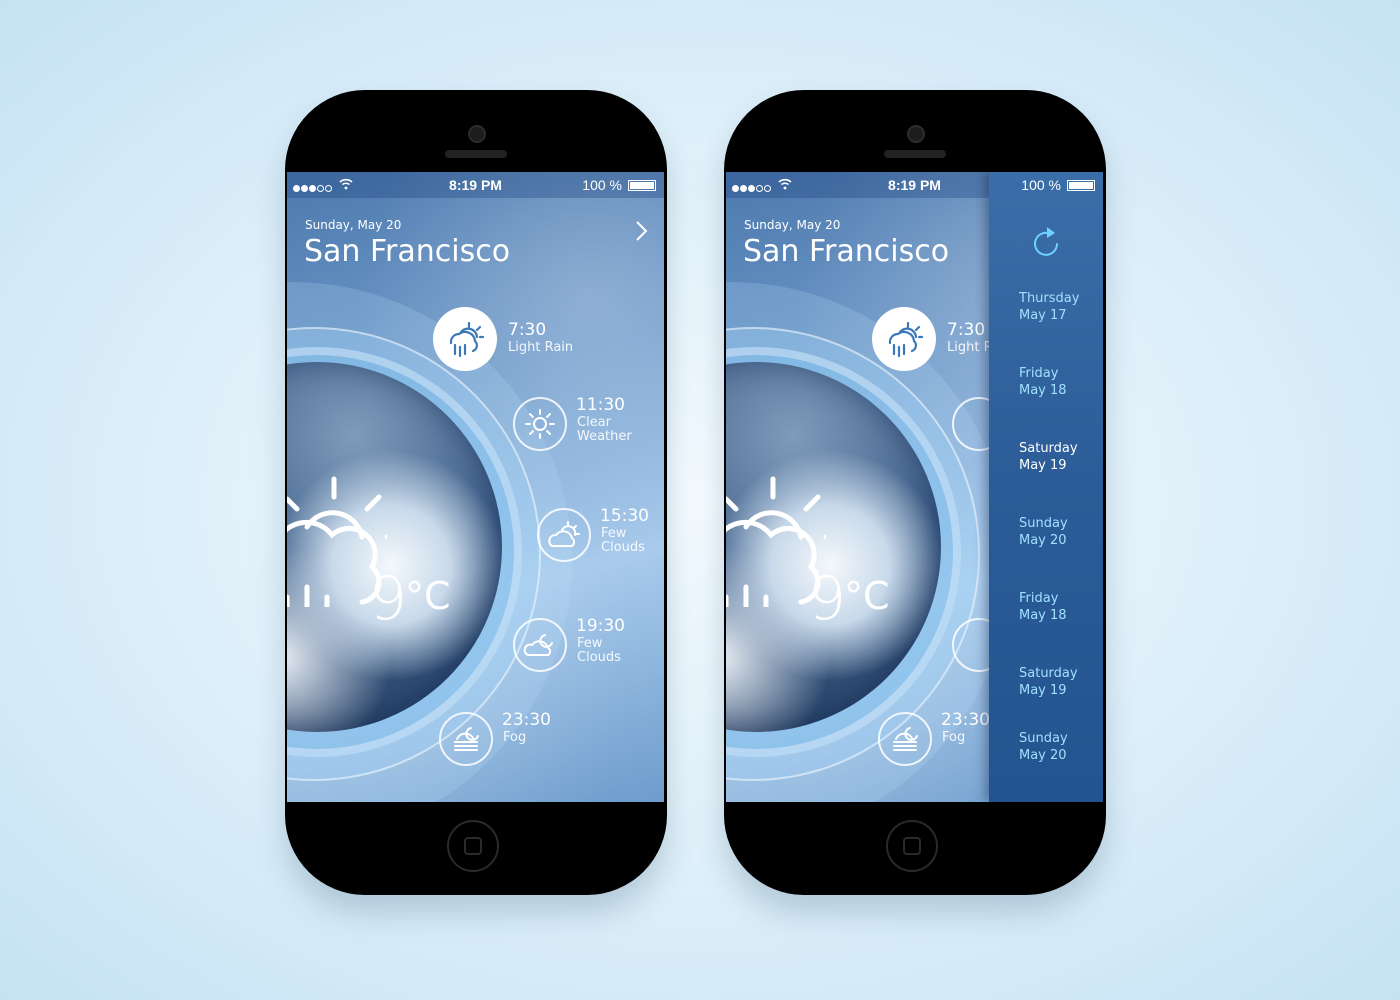 This screenshot has height=1000, width=1400. What do you see at coordinates (641, 231) in the screenshot?
I see `chevron-right-icon` at bounding box center [641, 231].